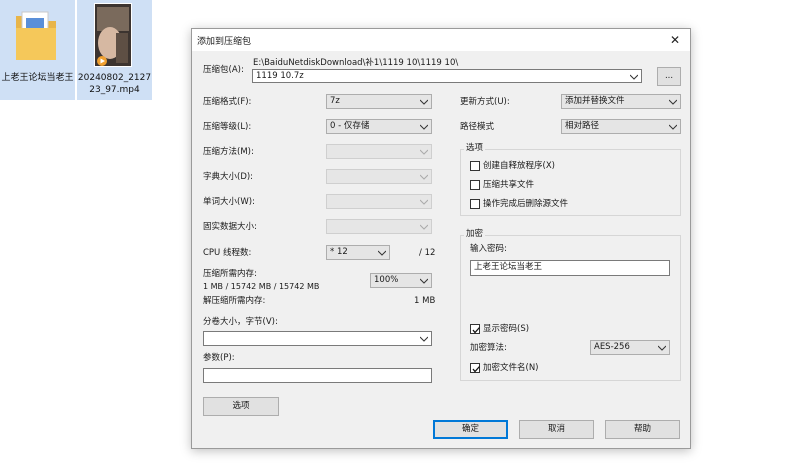 This screenshot has width=800, height=473. Describe the element at coordinates (379, 226) in the screenshot. I see `solid-combo` at that location.